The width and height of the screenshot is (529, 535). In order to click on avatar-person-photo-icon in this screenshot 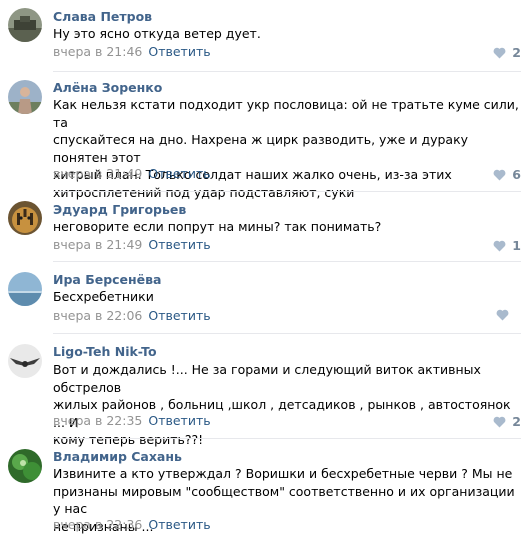, I will do `click(25, 97)`.